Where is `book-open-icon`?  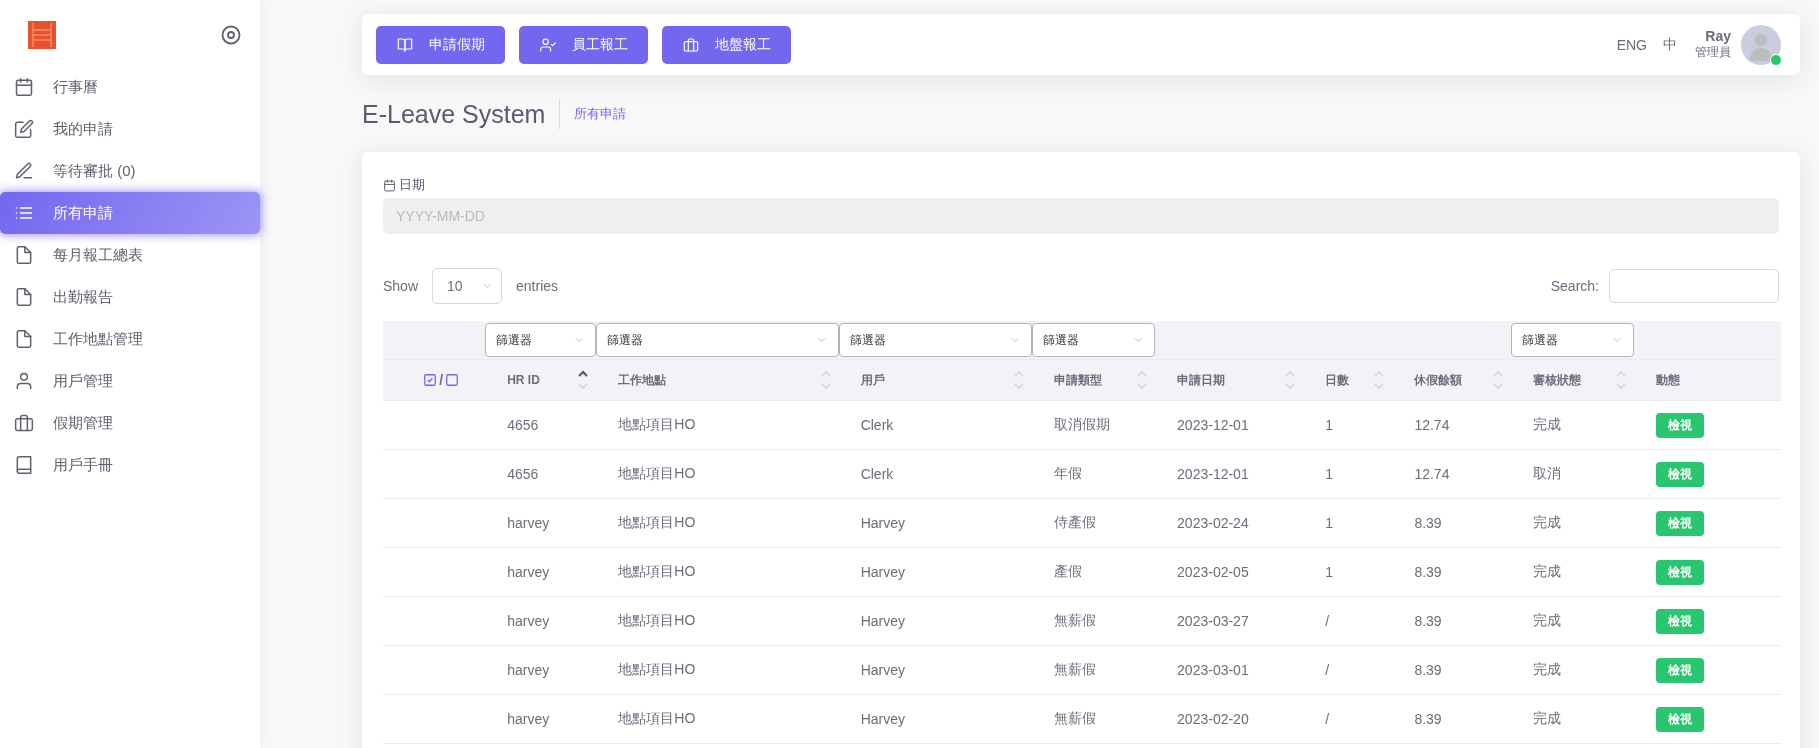
book-open-icon is located at coordinates (404, 44).